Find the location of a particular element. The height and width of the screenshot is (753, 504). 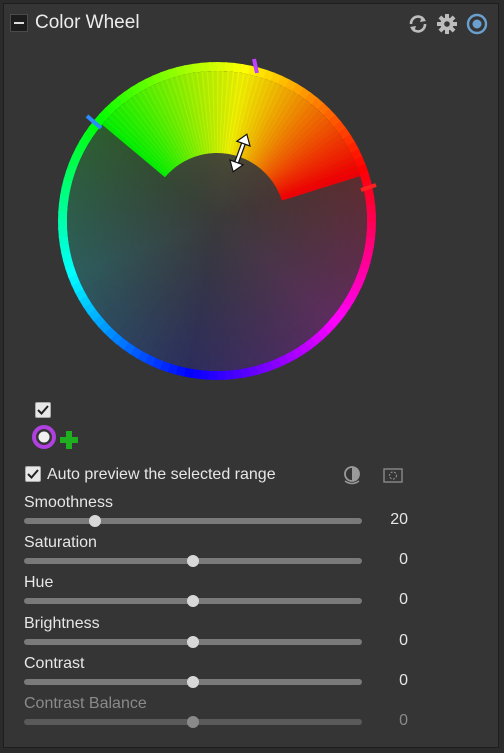

slider-label: Hue is located at coordinates (39, 582).